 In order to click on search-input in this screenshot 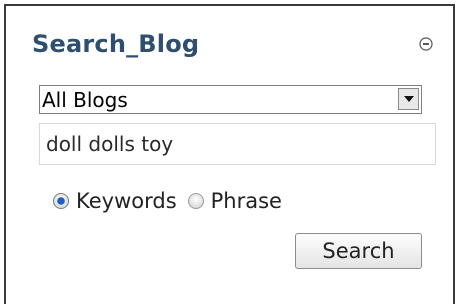, I will do `click(237, 144)`.